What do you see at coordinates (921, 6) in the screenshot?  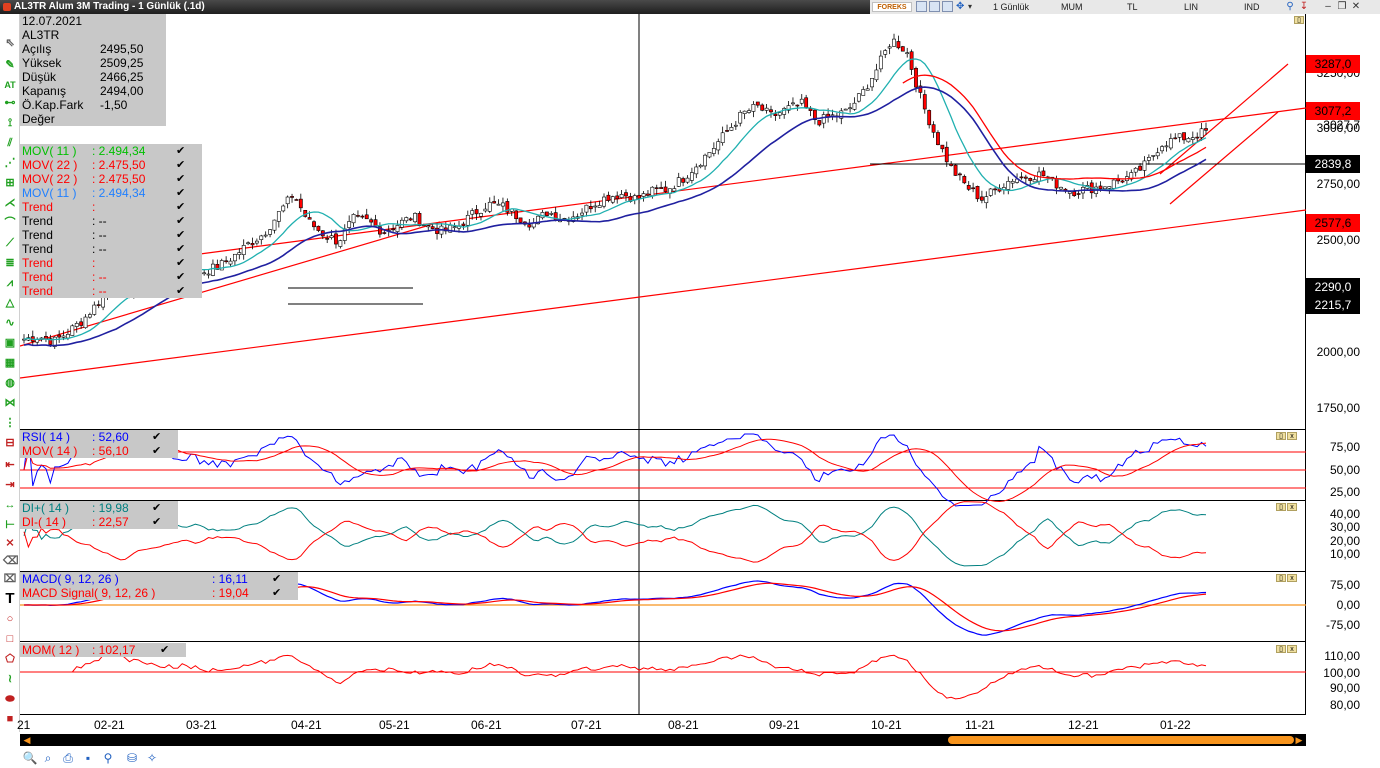 I see `open-chart-icon` at bounding box center [921, 6].